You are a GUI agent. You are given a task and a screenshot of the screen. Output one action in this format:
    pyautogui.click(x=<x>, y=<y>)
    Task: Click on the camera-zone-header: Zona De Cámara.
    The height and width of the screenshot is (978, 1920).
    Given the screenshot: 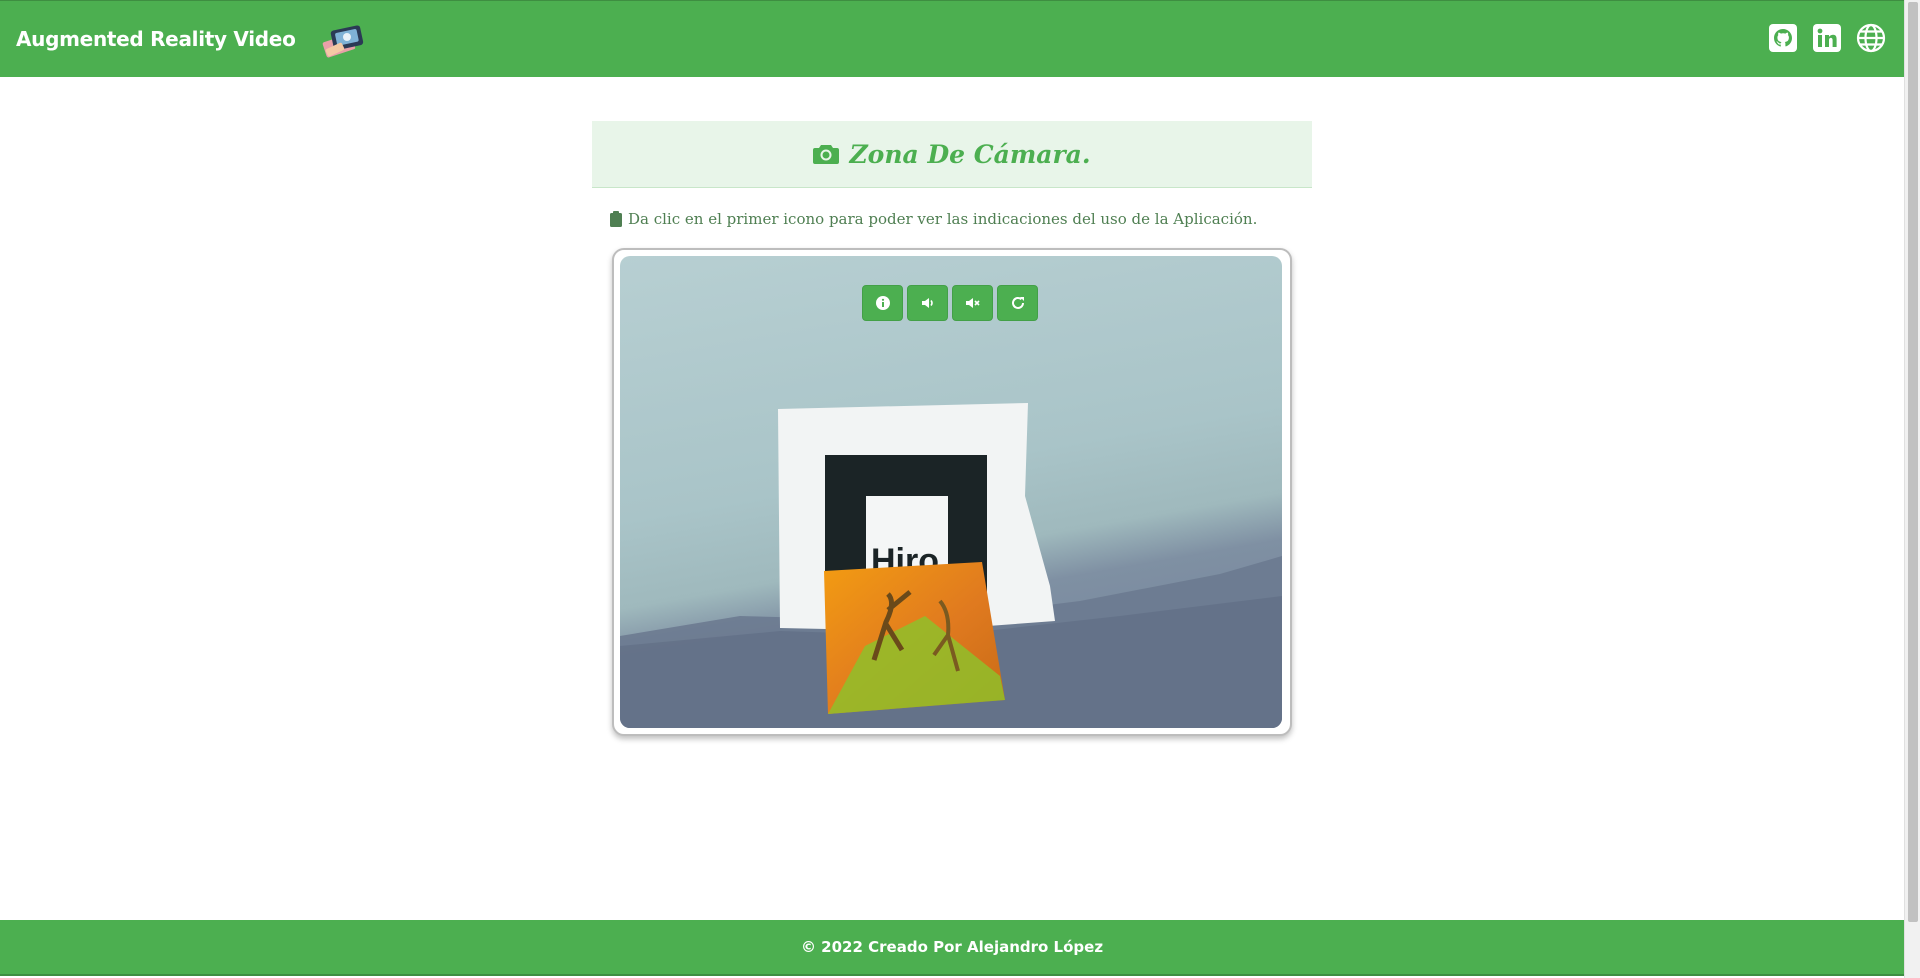 What is the action you would take?
    pyautogui.click(x=952, y=154)
    